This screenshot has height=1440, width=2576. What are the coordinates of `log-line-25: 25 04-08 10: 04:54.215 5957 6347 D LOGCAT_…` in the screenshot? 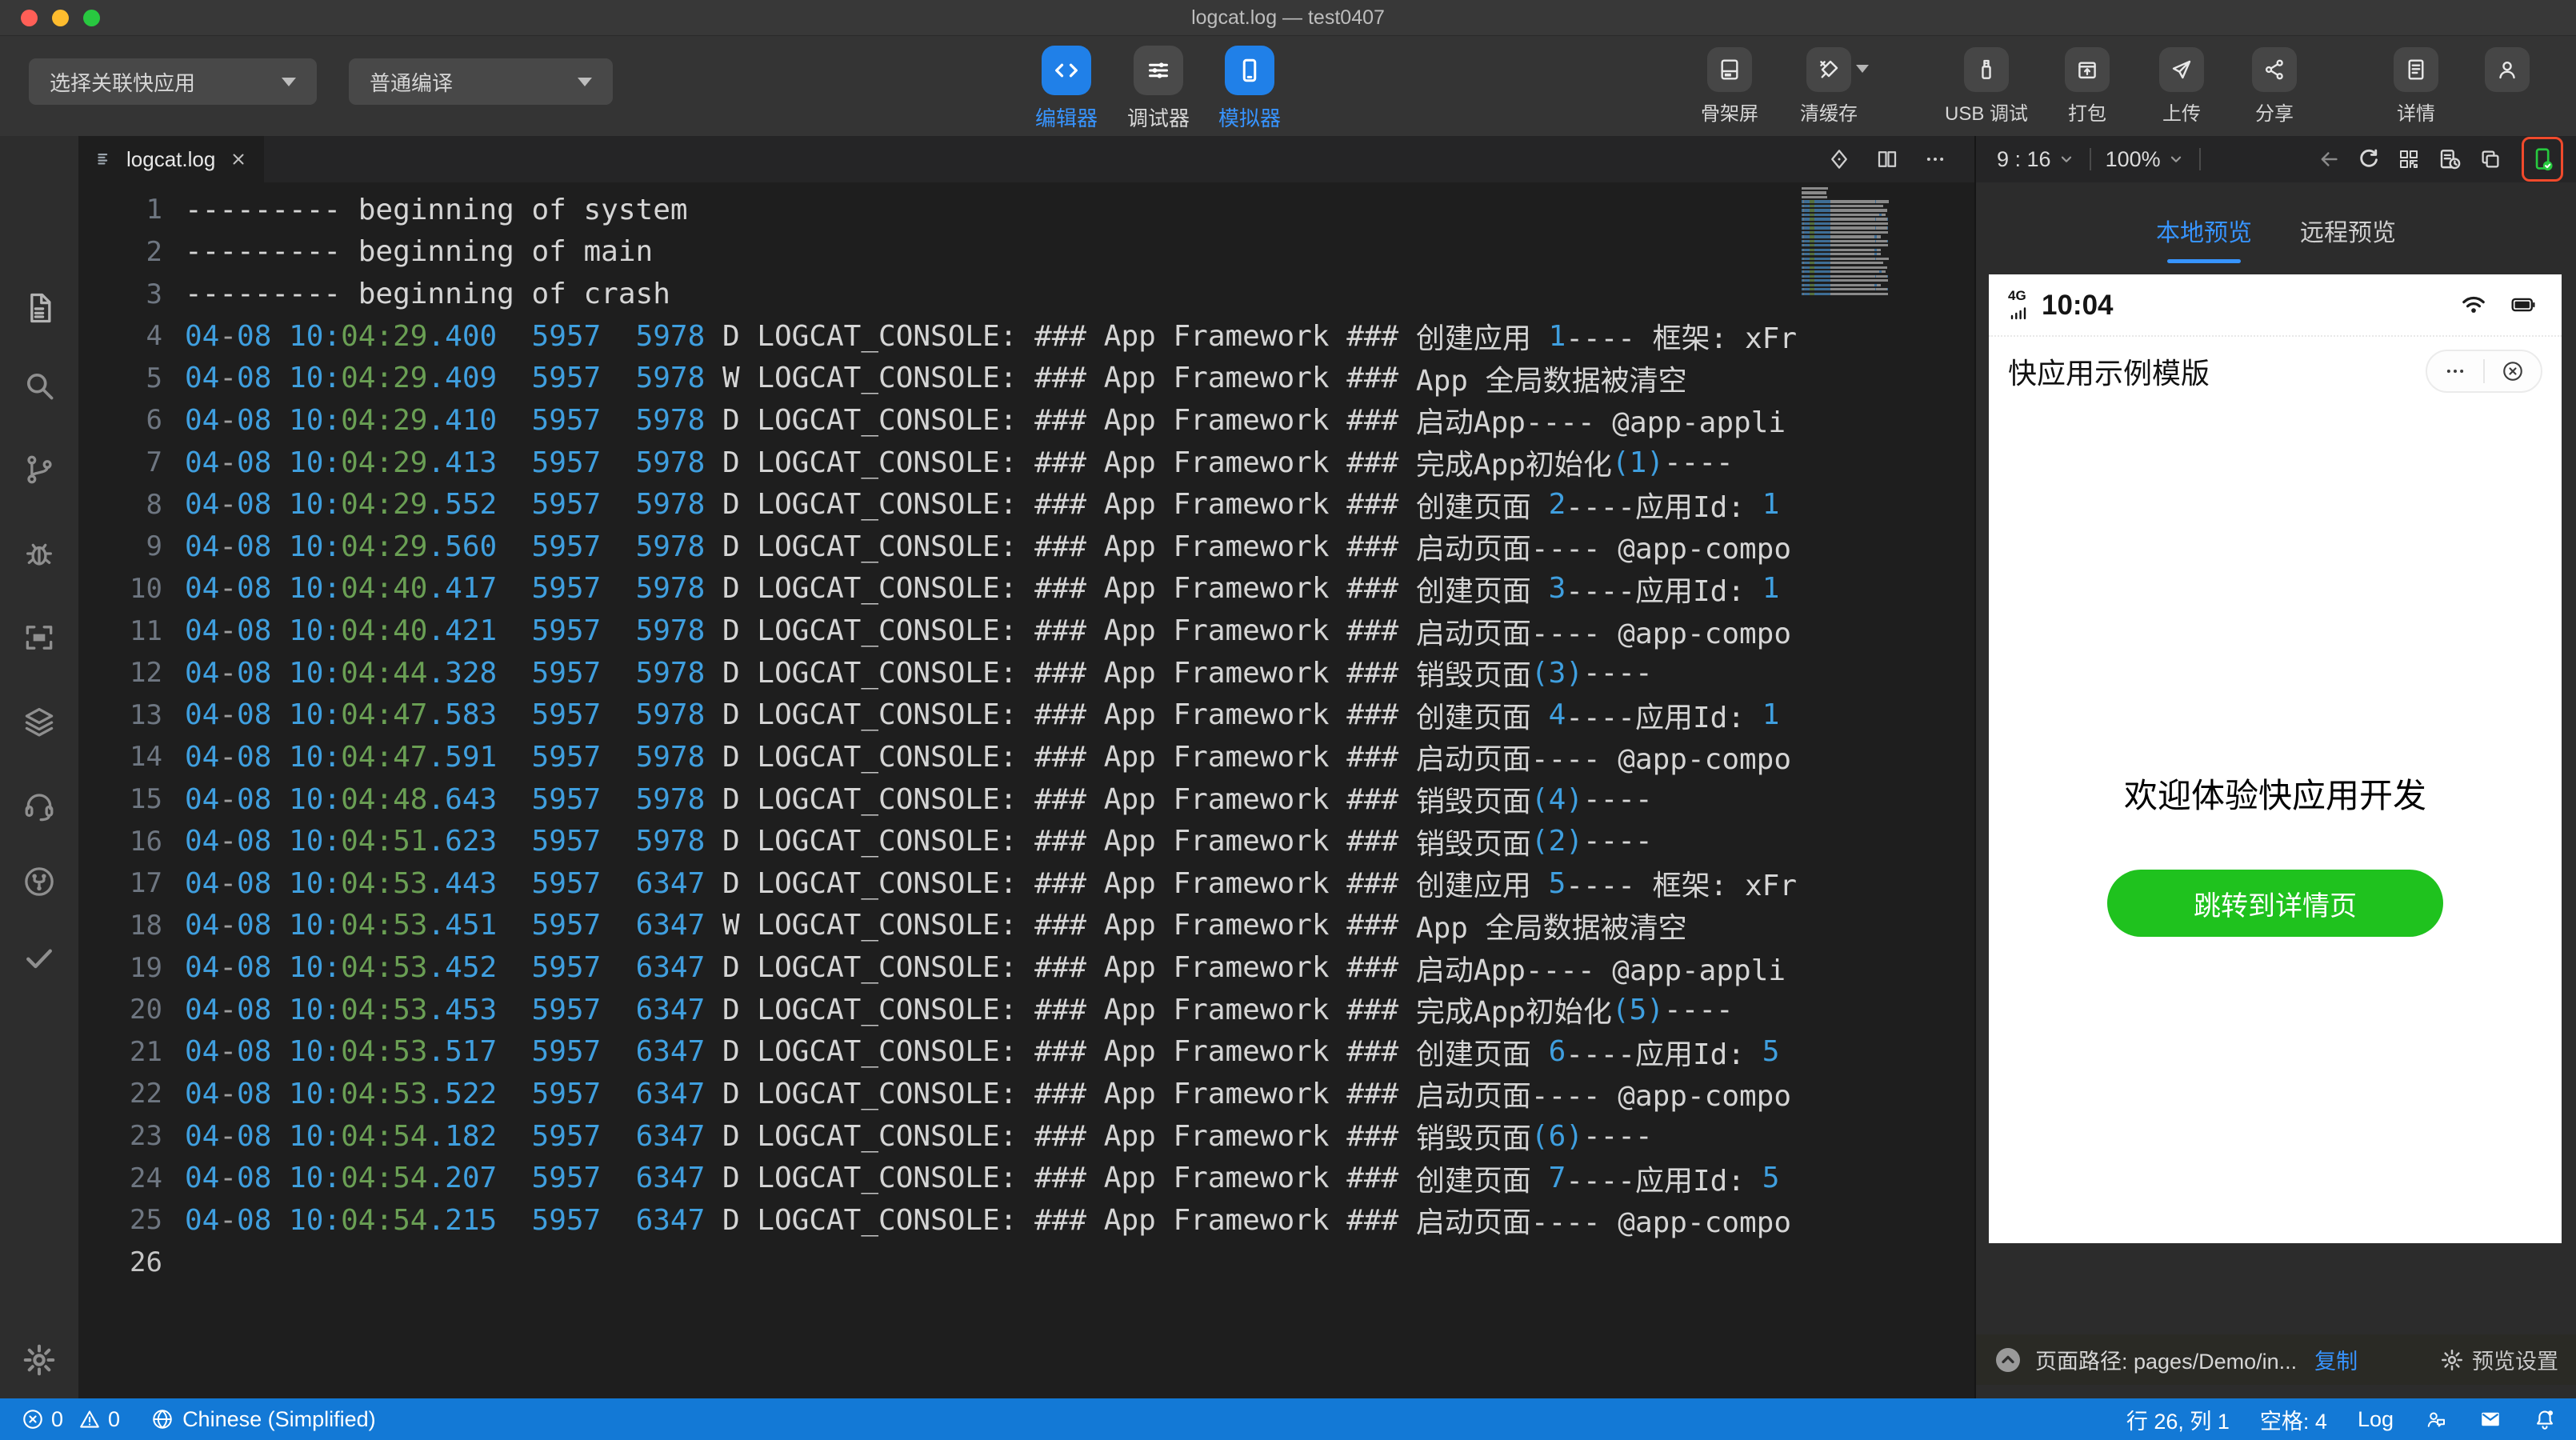 It's located at (1026, 1220).